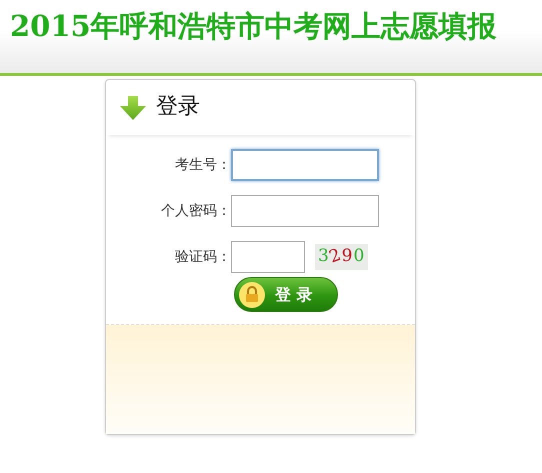 This screenshot has height=473, width=542. I want to click on panel-heading: 登录, so click(178, 107).